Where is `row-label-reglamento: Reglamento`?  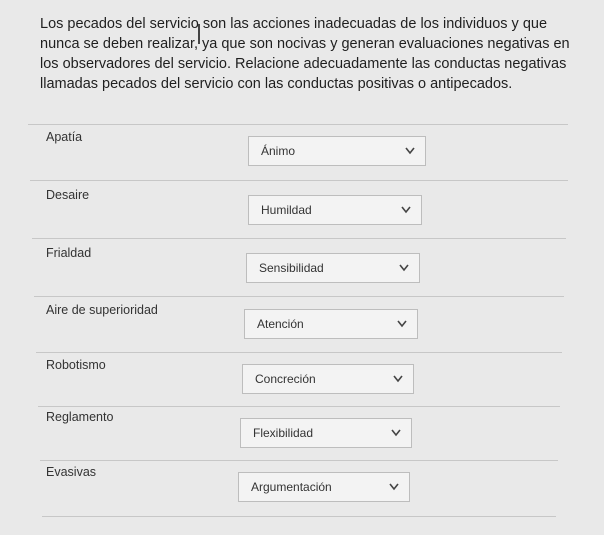
row-label-reglamento: Reglamento is located at coordinates (80, 417).